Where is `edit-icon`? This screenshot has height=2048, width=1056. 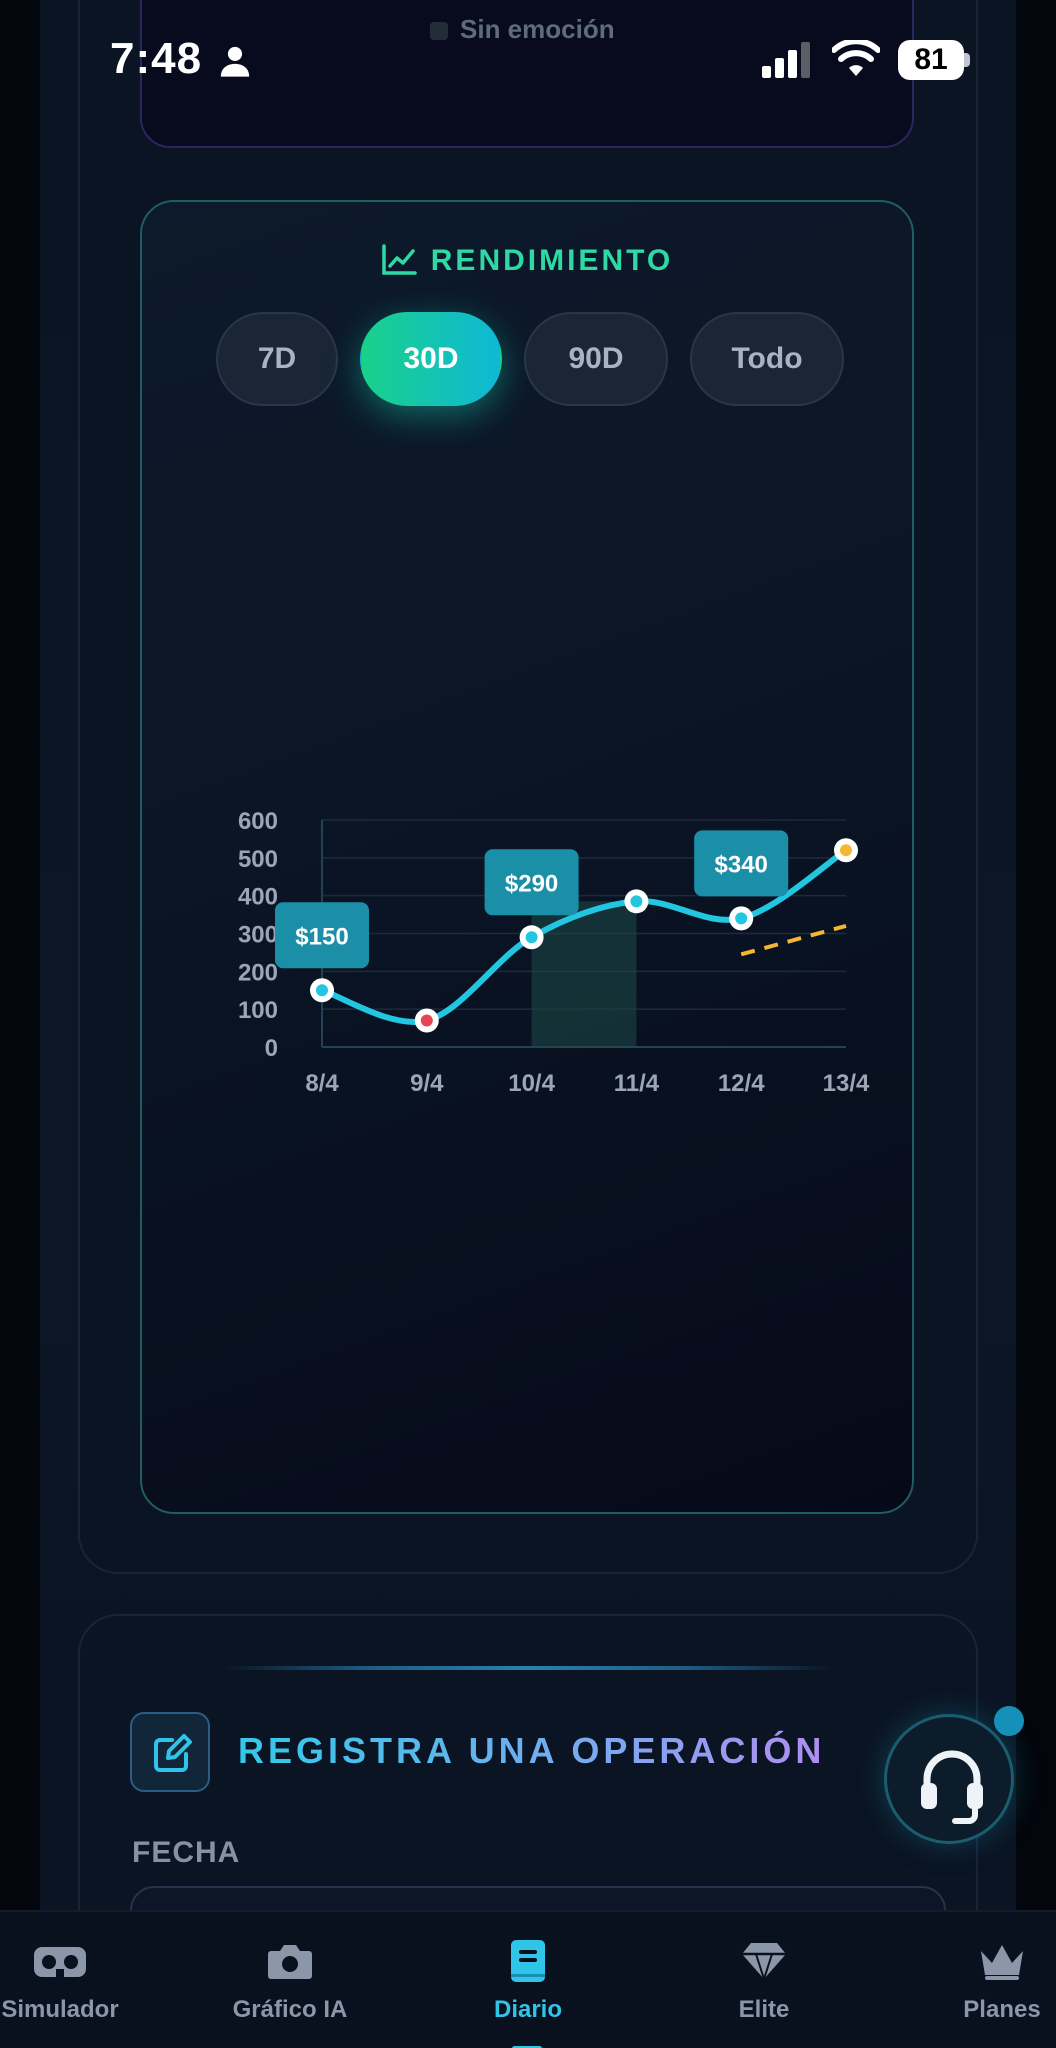
edit-icon is located at coordinates (173, 1753).